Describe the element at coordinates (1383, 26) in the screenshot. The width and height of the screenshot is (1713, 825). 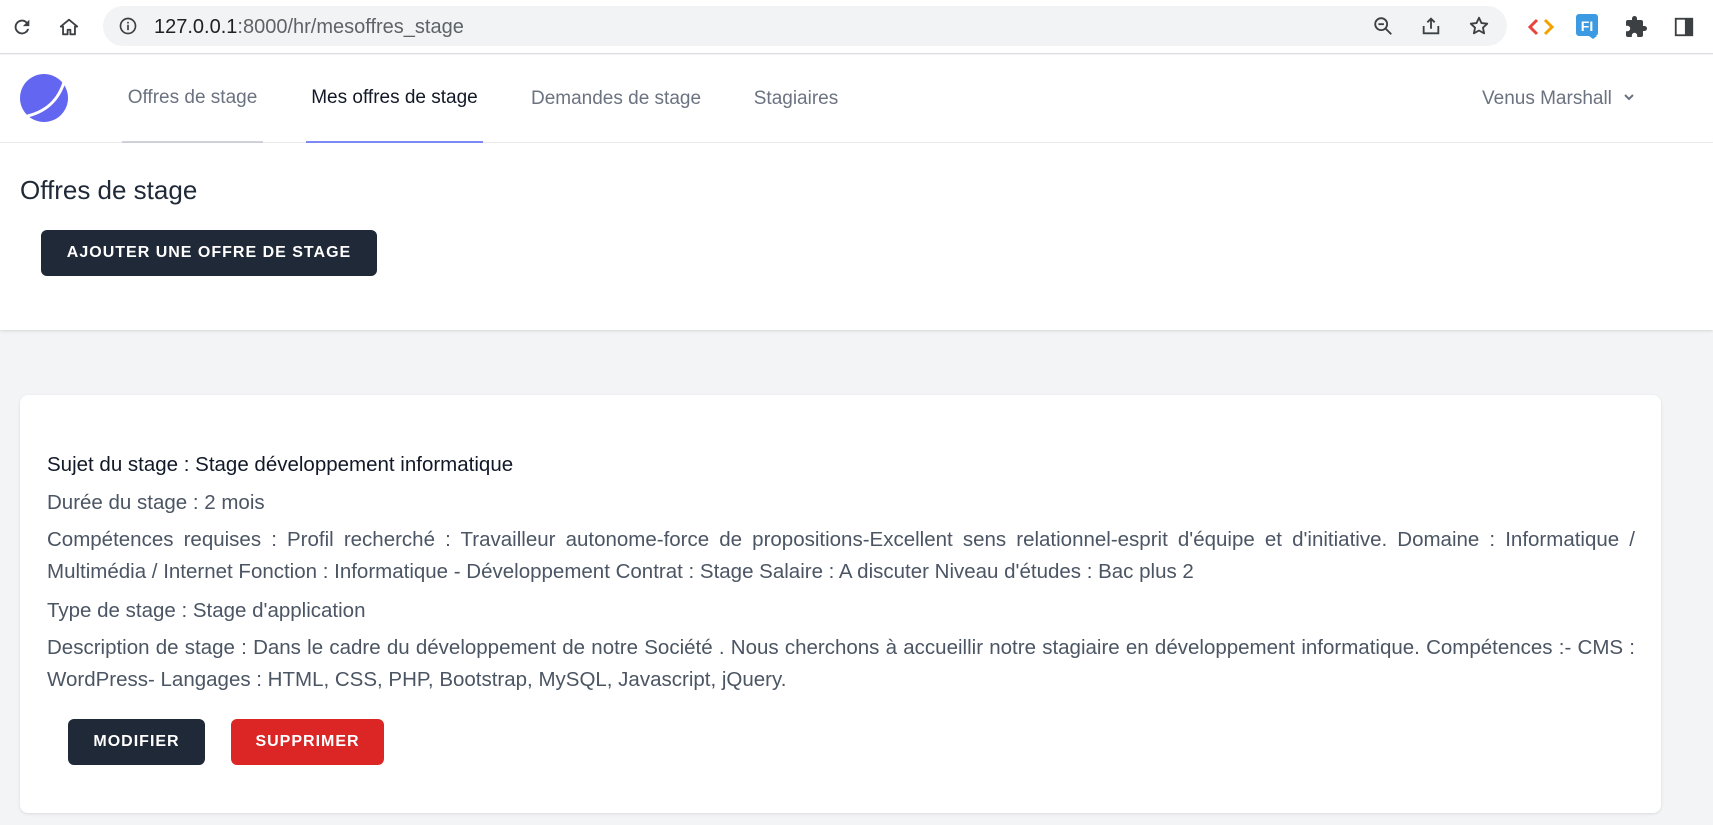
I see `zoom-out-icon` at that location.